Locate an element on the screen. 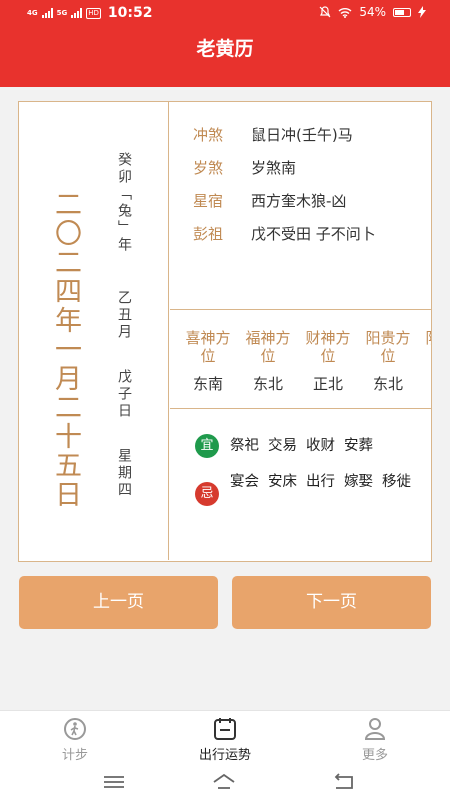  home-icon is located at coordinates (224, 782).